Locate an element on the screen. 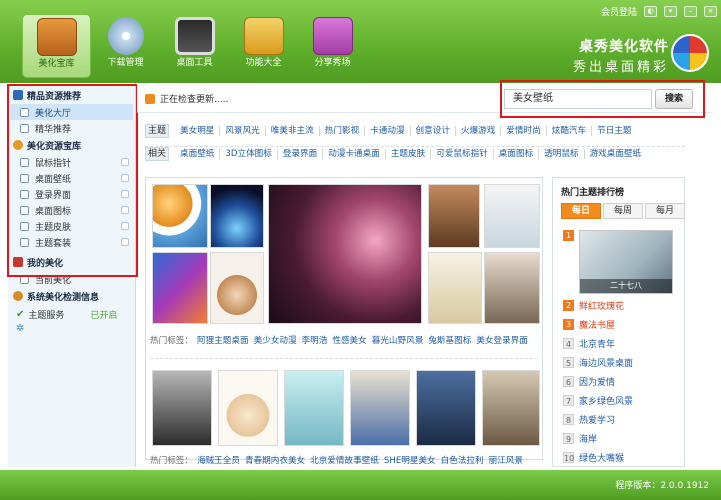  topic-tag: 风景风光 is located at coordinates (243, 131).